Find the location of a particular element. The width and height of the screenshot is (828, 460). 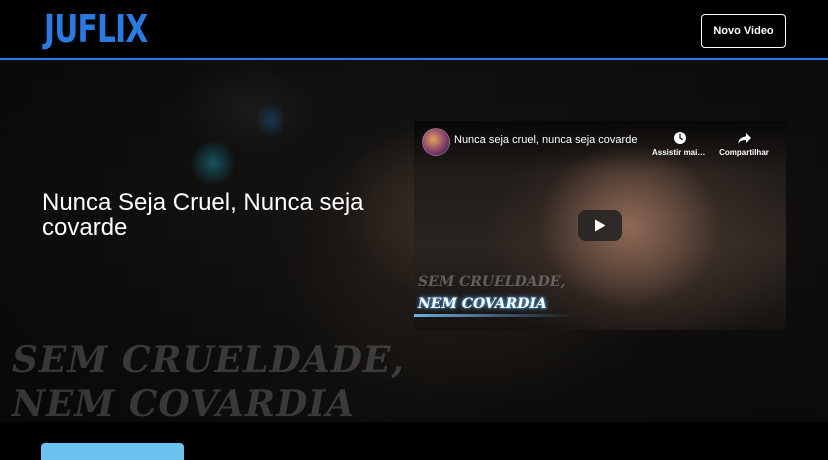

watch-later-label: Assistir mais tarde is located at coordinates (680, 152).